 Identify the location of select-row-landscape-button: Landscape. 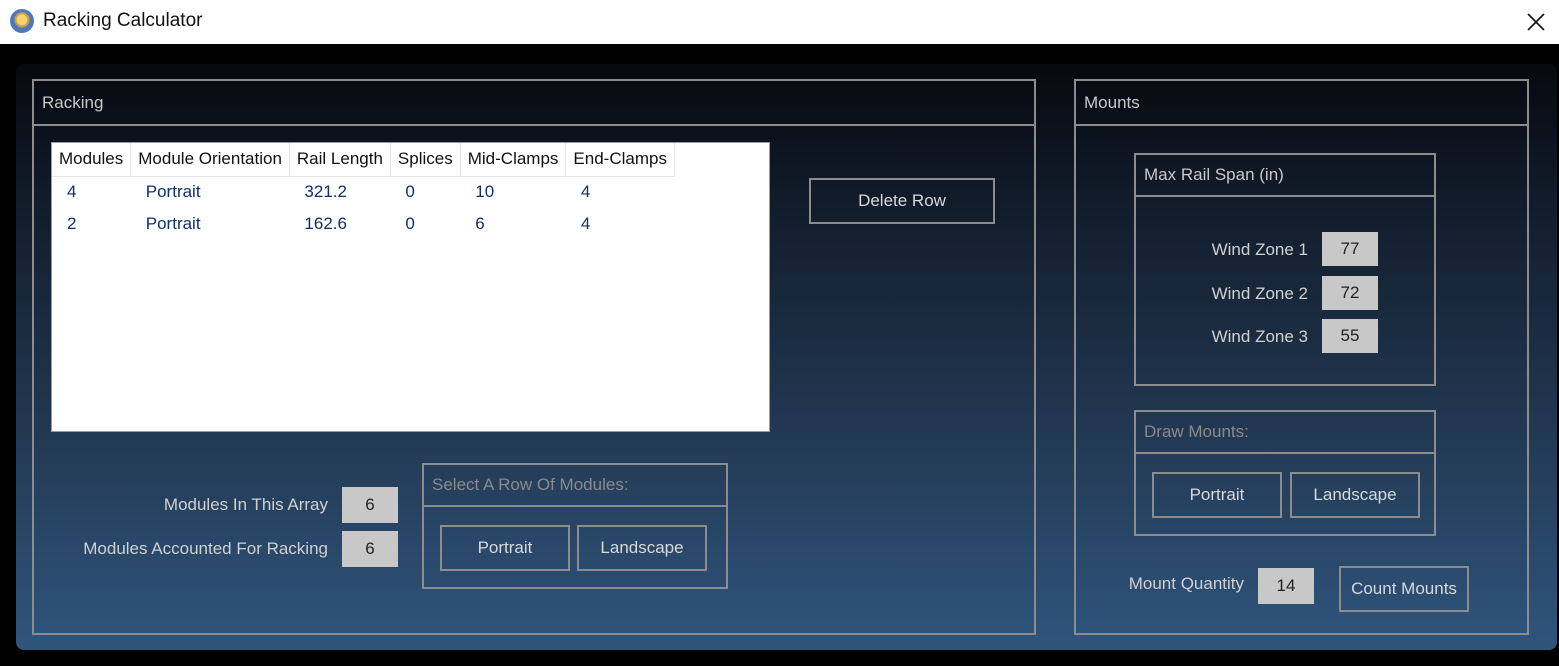
(642, 548).